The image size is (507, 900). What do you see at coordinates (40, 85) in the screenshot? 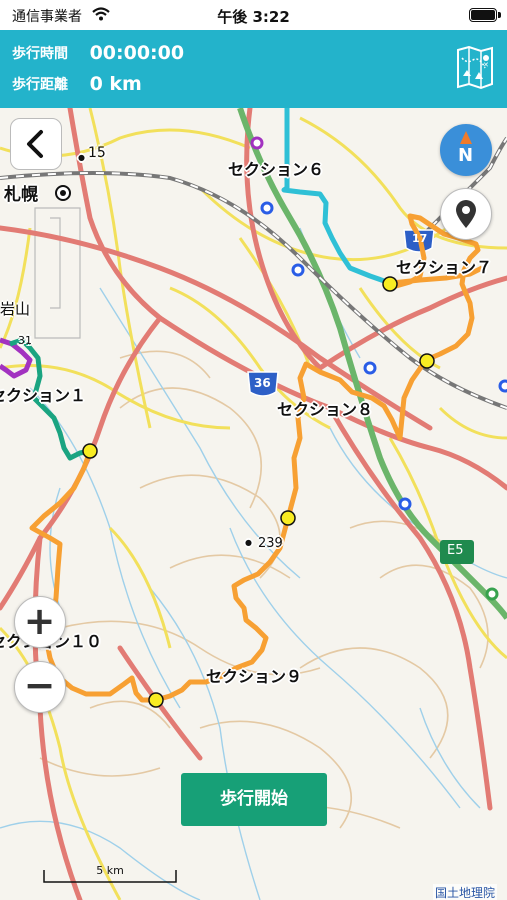
I see `walk-distance-label: 歩行距離` at bounding box center [40, 85].